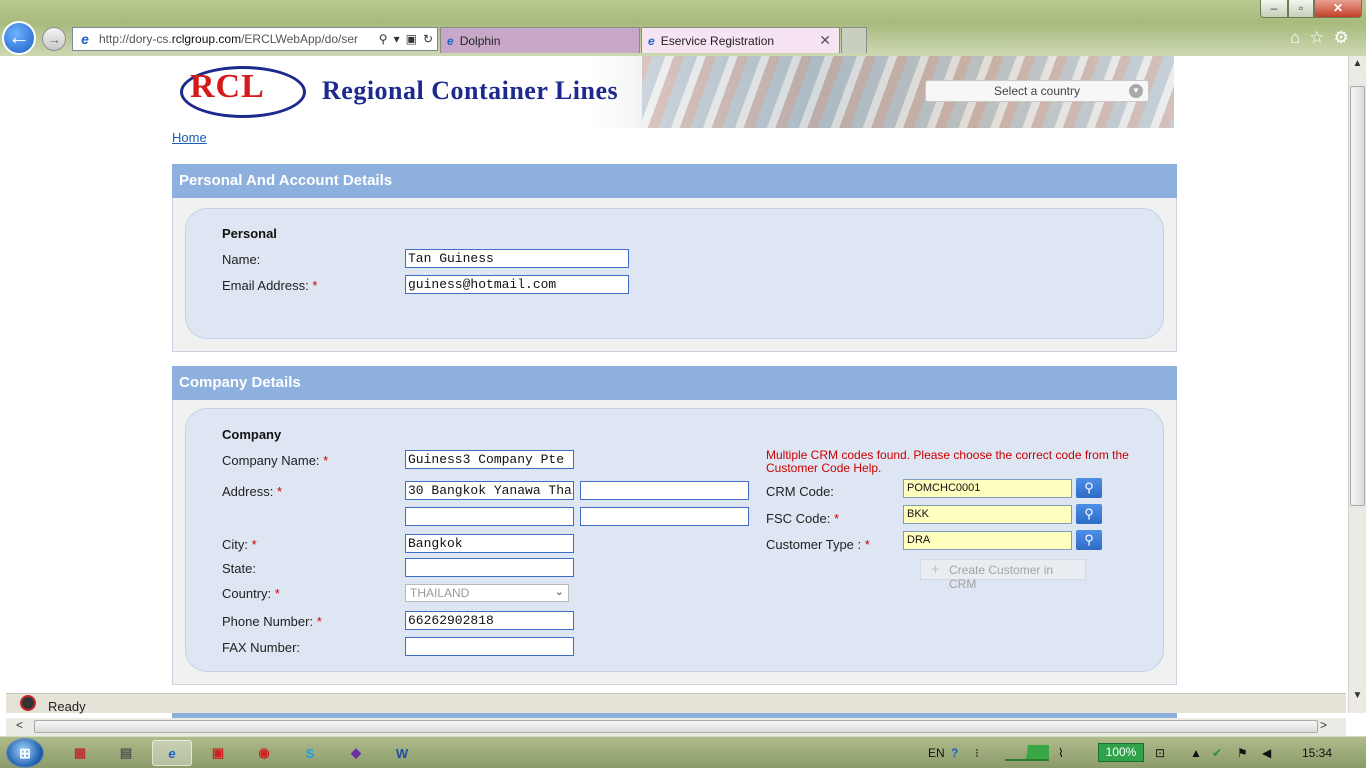 Image resolution: width=1366 pixels, height=769 pixels. I want to click on address-line3-field, so click(489, 516).